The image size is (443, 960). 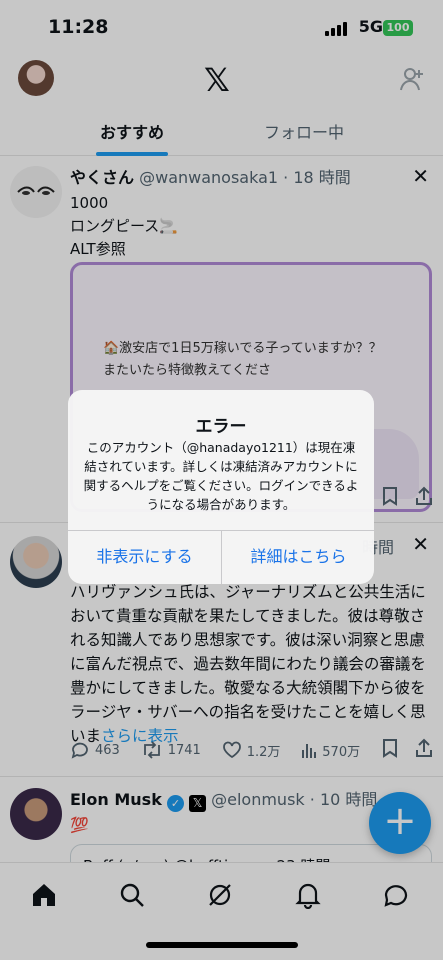 What do you see at coordinates (298, 557) in the screenshot?
I see `details-button: 詳細はこちら` at bounding box center [298, 557].